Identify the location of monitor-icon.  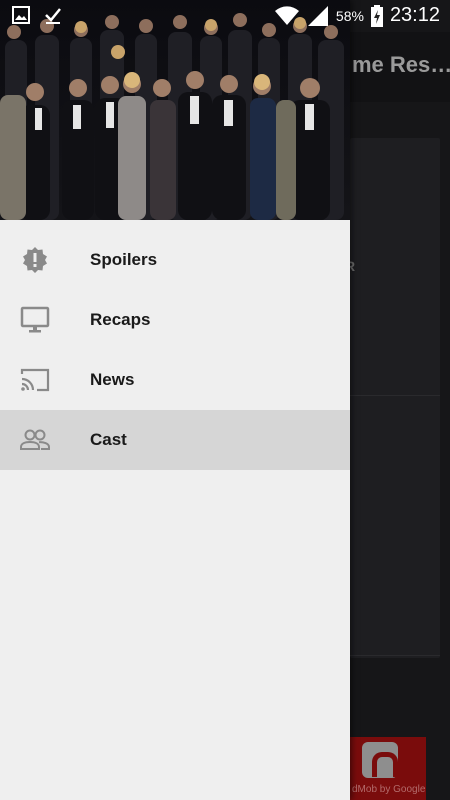
(35, 320).